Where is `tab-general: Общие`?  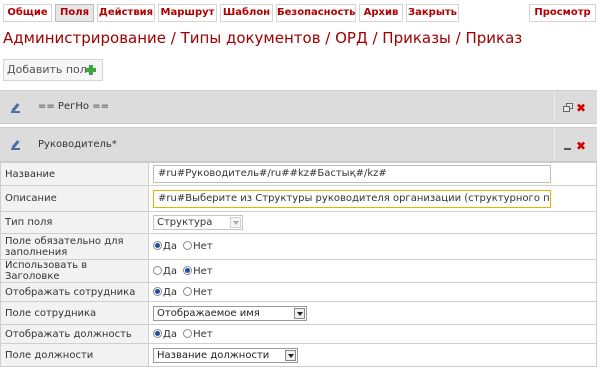 tab-general: Общие is located at coordinates (27, 13).